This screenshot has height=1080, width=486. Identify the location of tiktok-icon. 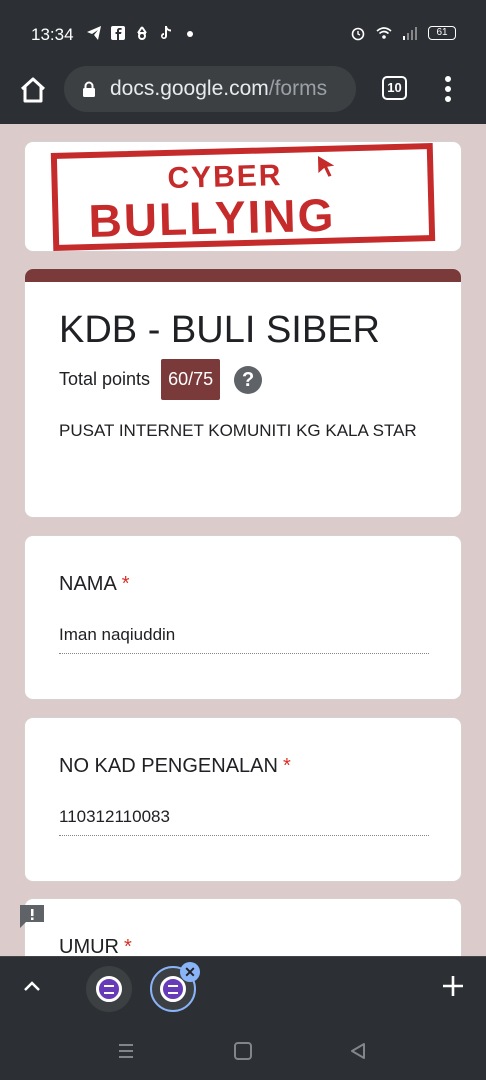
(166, 32).